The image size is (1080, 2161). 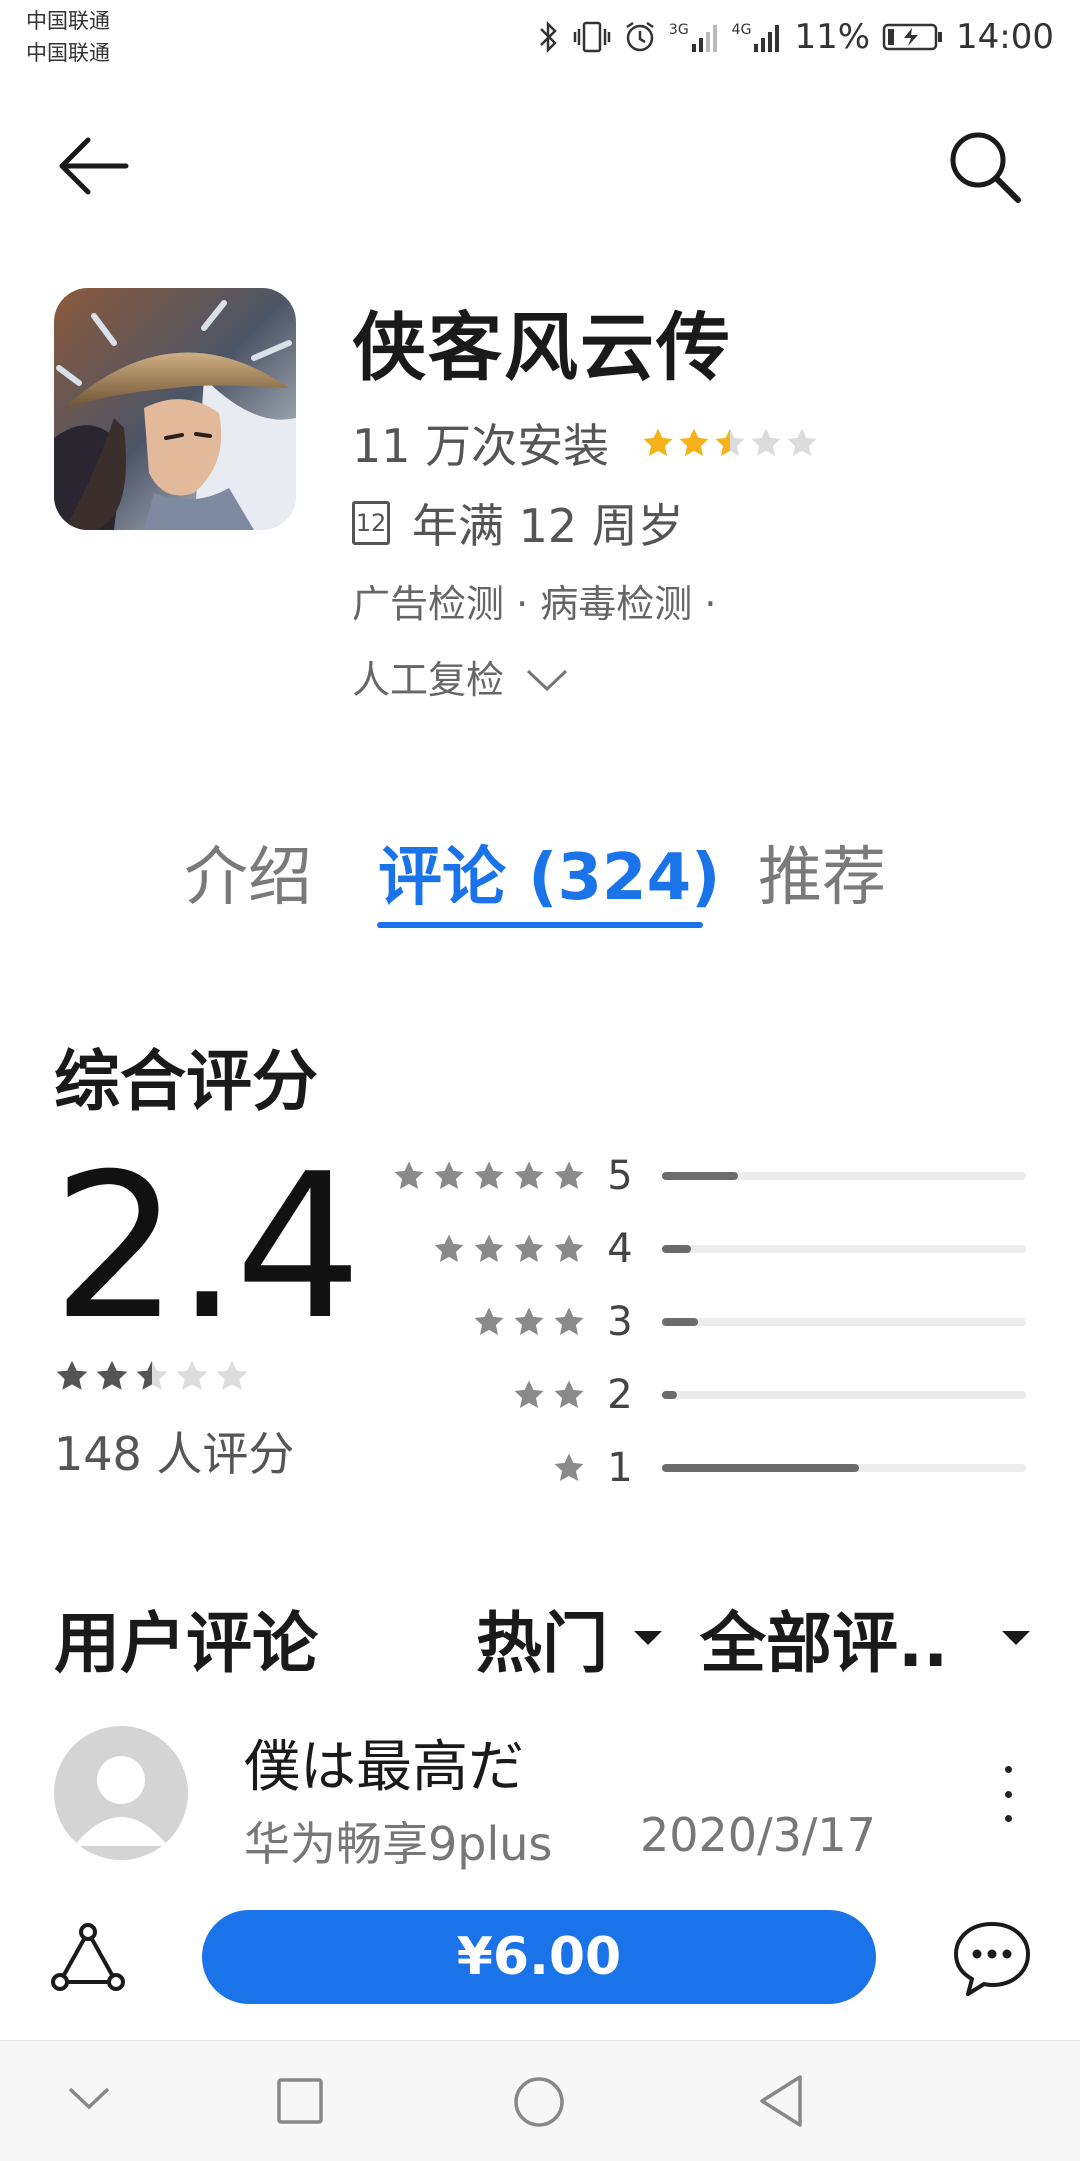 What do you see at coordinates (548, 526) in the screenshot?
I see `age-rating-text: 年满 12 周岁` at bounding box center [548, 526].